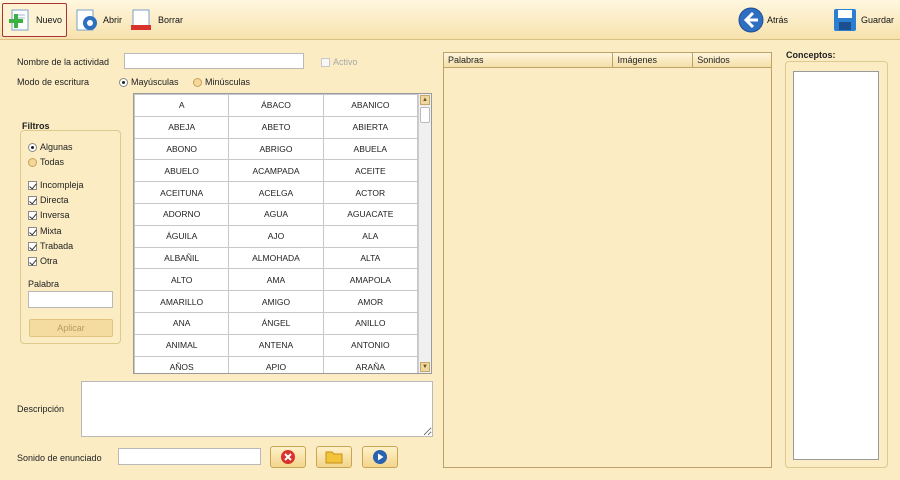 The height and width of the screenshot is (480, 900). Describe the element at coordinates (182, 192) in the screenshot. I see `word-cell: ACEITUNA` at that location.